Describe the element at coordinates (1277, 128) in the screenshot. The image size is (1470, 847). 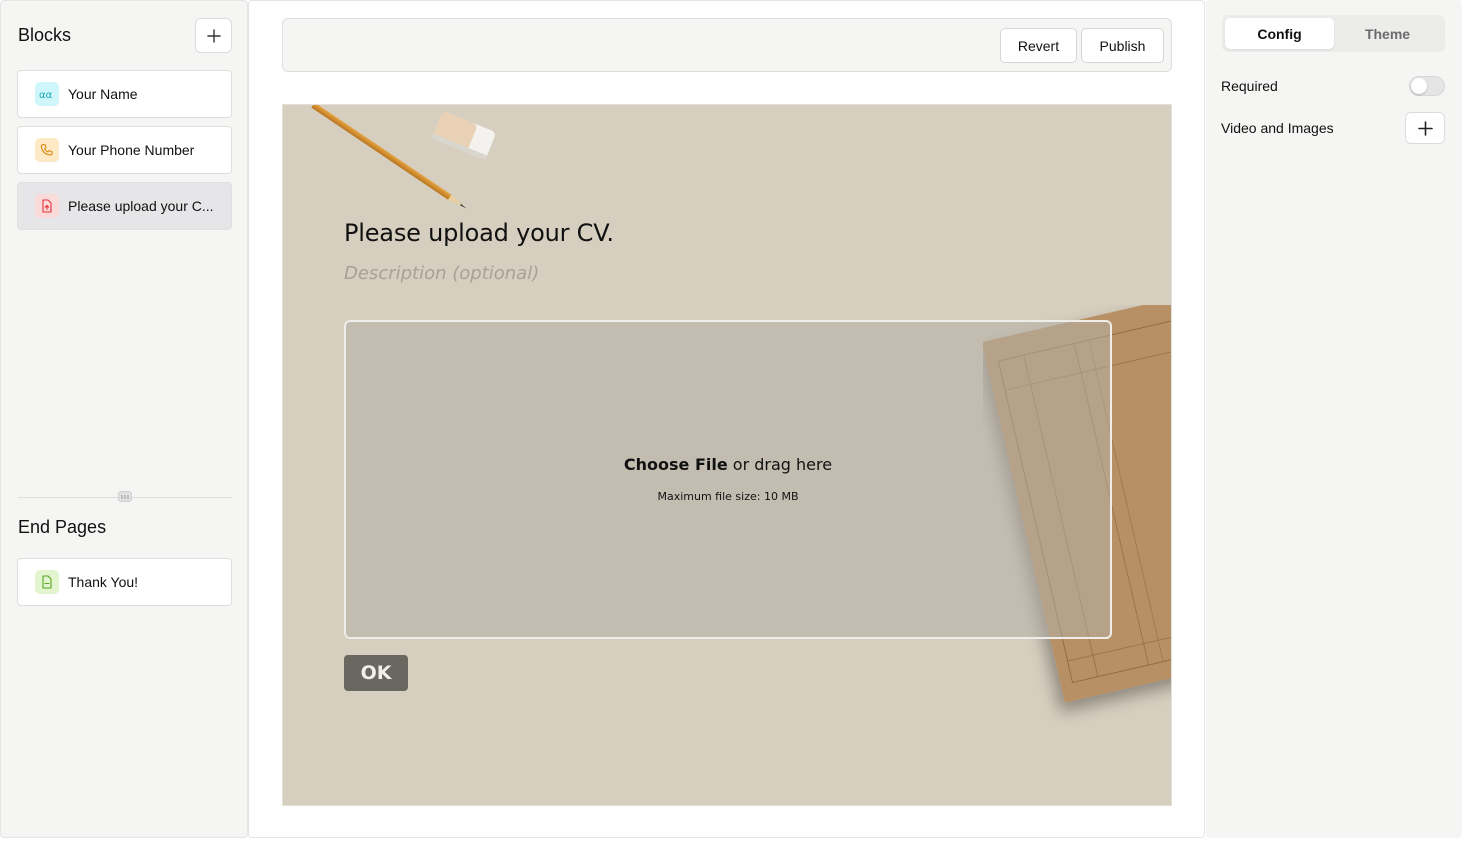
I see `video-images-label: Video and Images` at that location.